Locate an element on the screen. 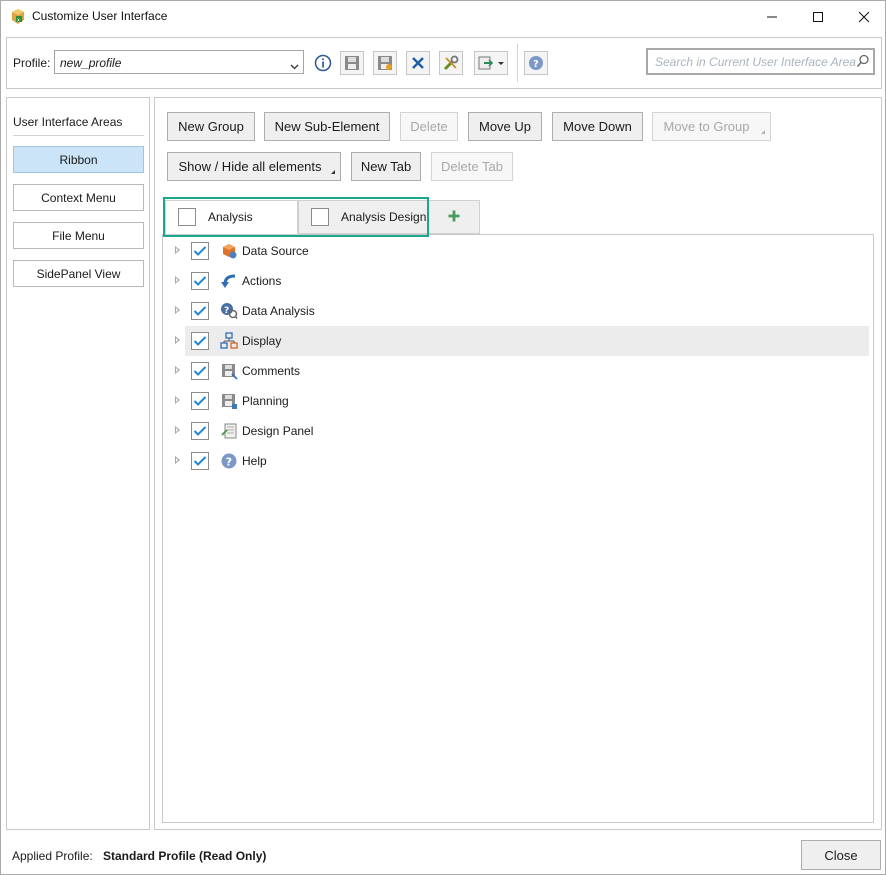 Image resolution: width=886 pixels, height=875 pixels. tab-label: Analysis is located at coordinates (230, 217).